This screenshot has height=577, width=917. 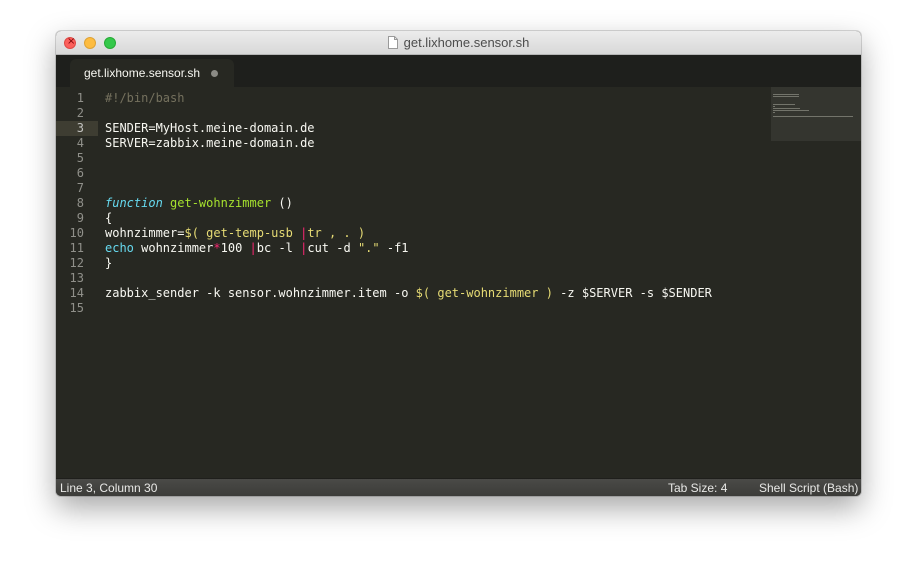 What do you see at coordinates (80, 98) in the screenshot?
I see `line-number: 1` at bounding box center [80, 98].